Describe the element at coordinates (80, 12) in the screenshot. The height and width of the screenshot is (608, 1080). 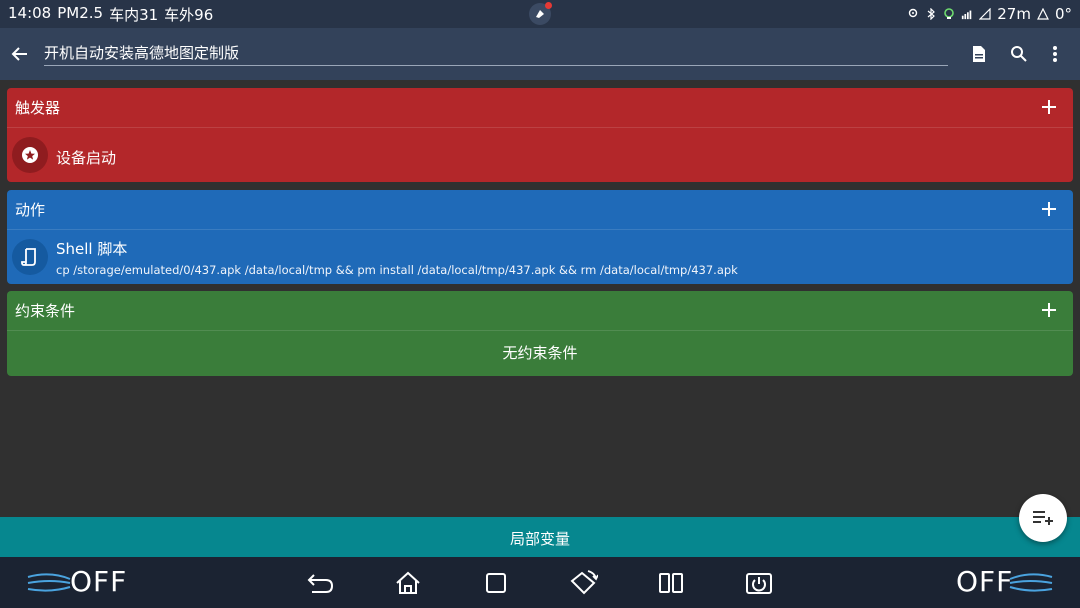
I see `status-pm25: PM2.5` at that location.